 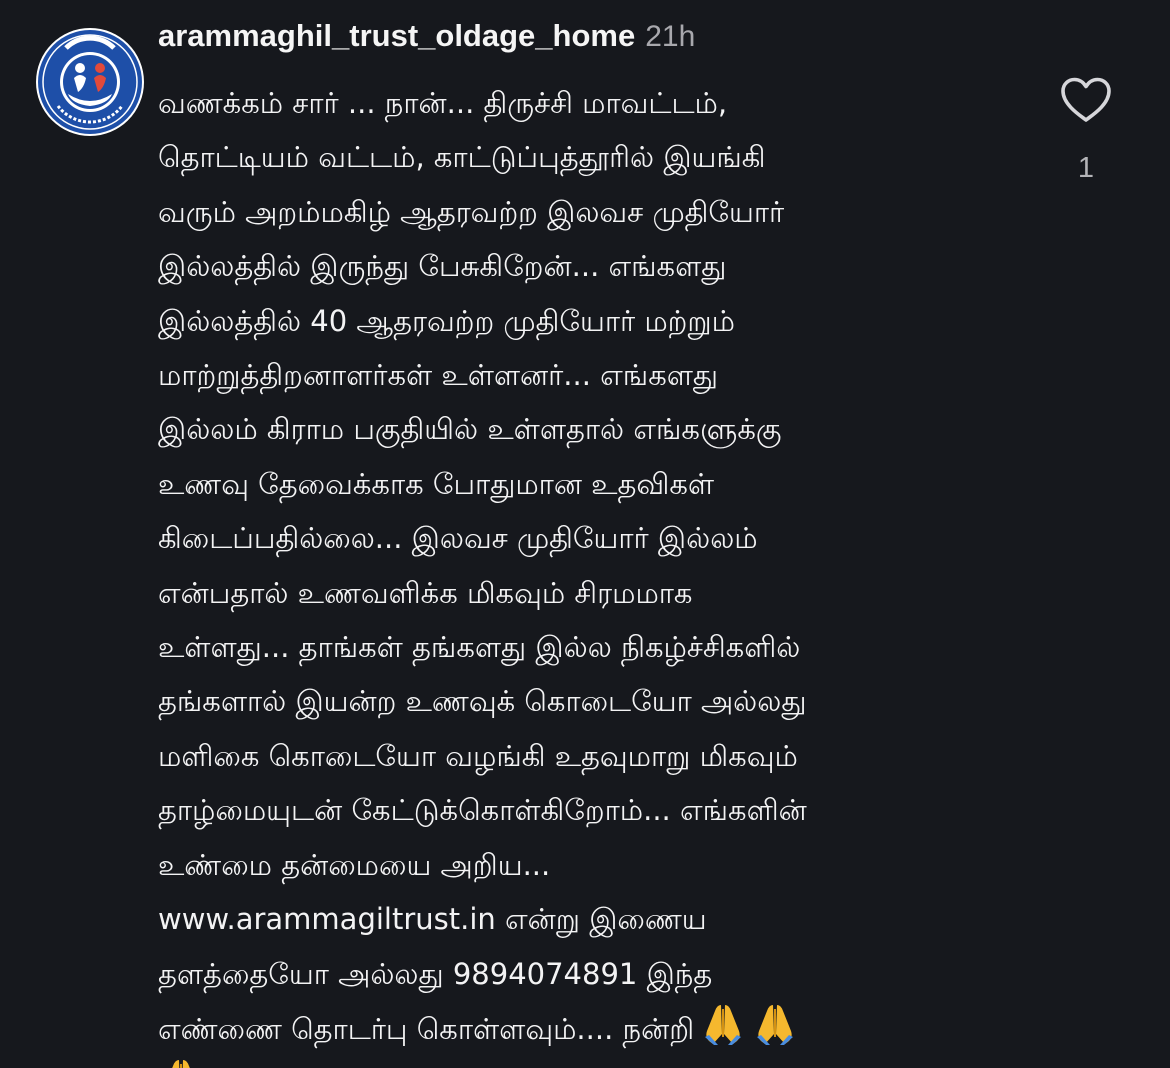 What do you see at coordinates (471, 211) in the screenshot?
I see `comment-line: வரும் அறம்மகிழ் ஆதரவற்ற இலவச முதியோர்` at bounding box center [471, 211].